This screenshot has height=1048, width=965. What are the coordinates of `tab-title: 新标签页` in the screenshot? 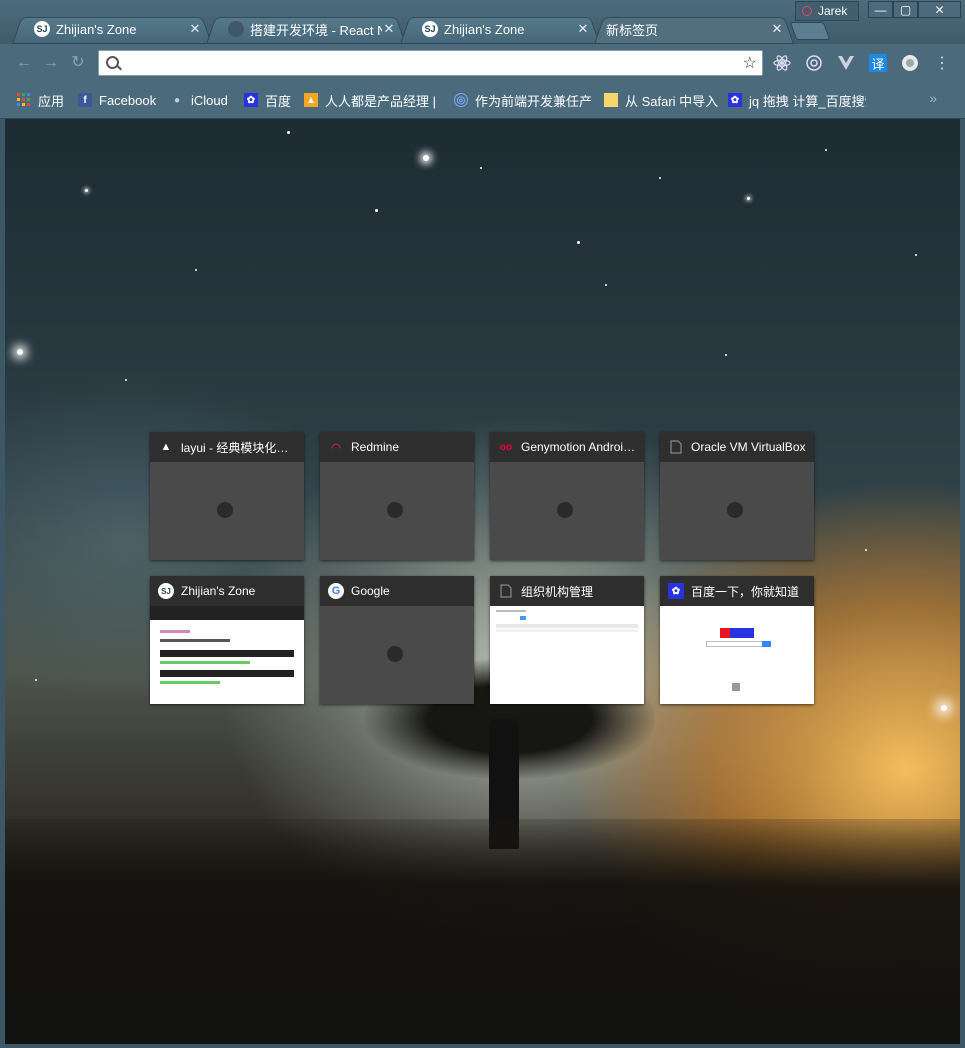 It's located at (632, 30).